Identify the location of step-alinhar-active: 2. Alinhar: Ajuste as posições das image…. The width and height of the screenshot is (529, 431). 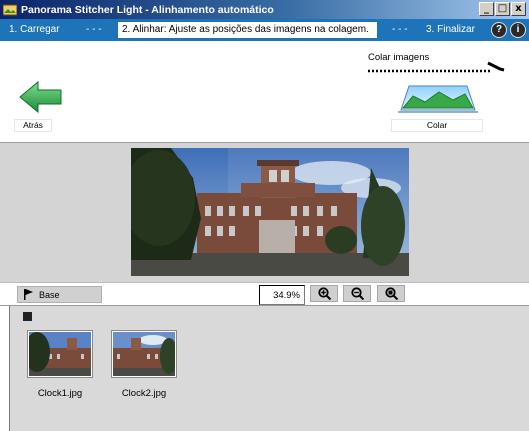
(247, 30).